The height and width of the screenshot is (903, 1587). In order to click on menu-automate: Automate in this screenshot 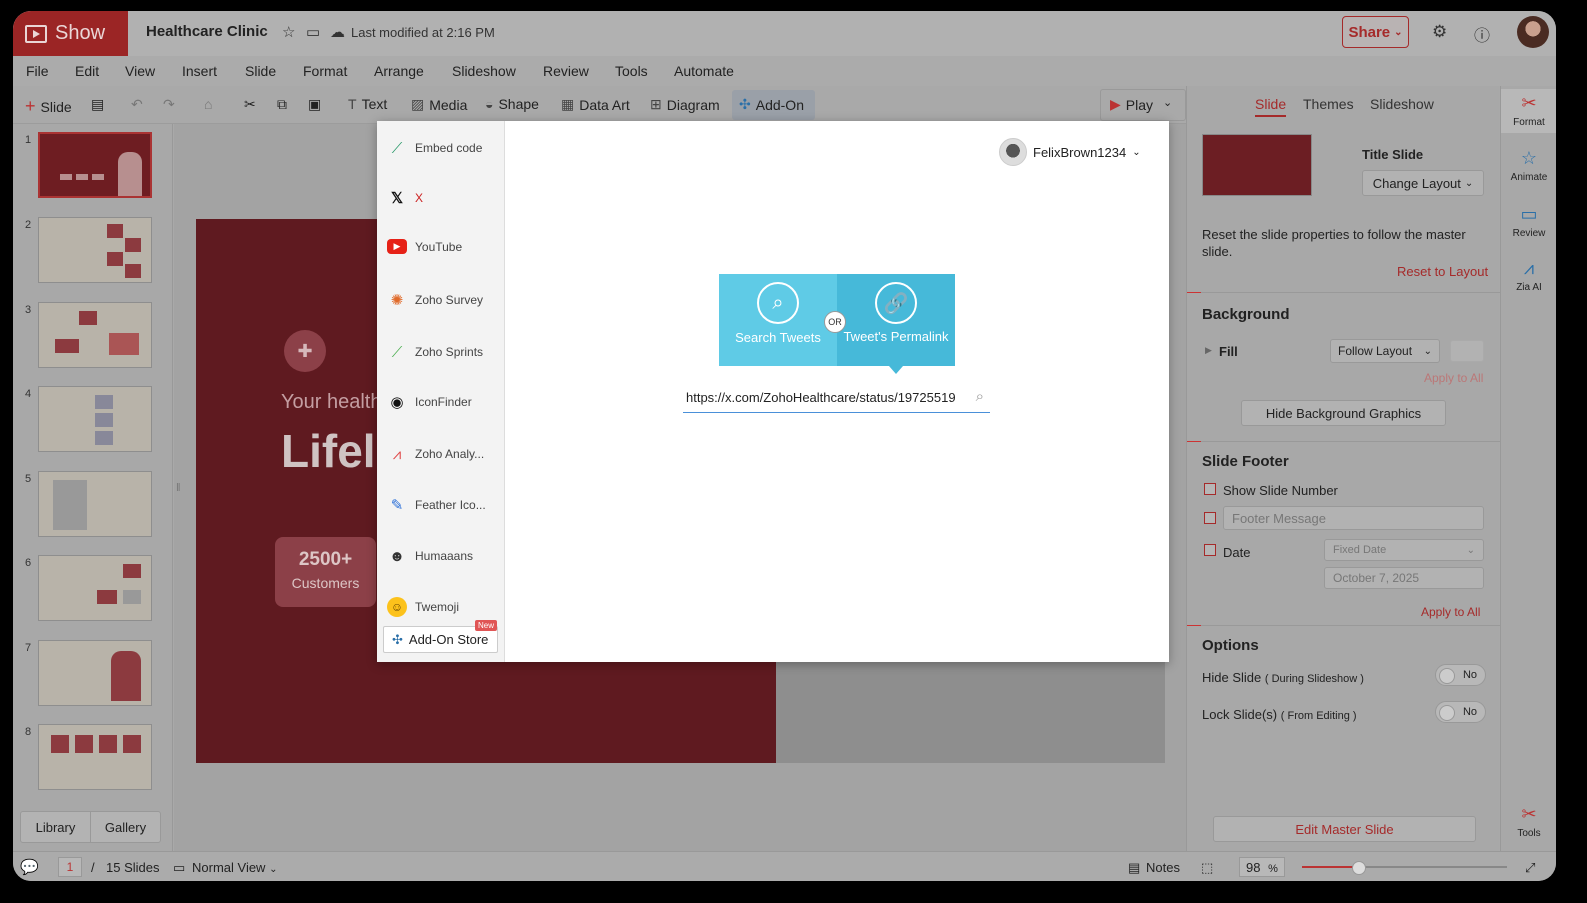, I will do `click(704, 71)`.